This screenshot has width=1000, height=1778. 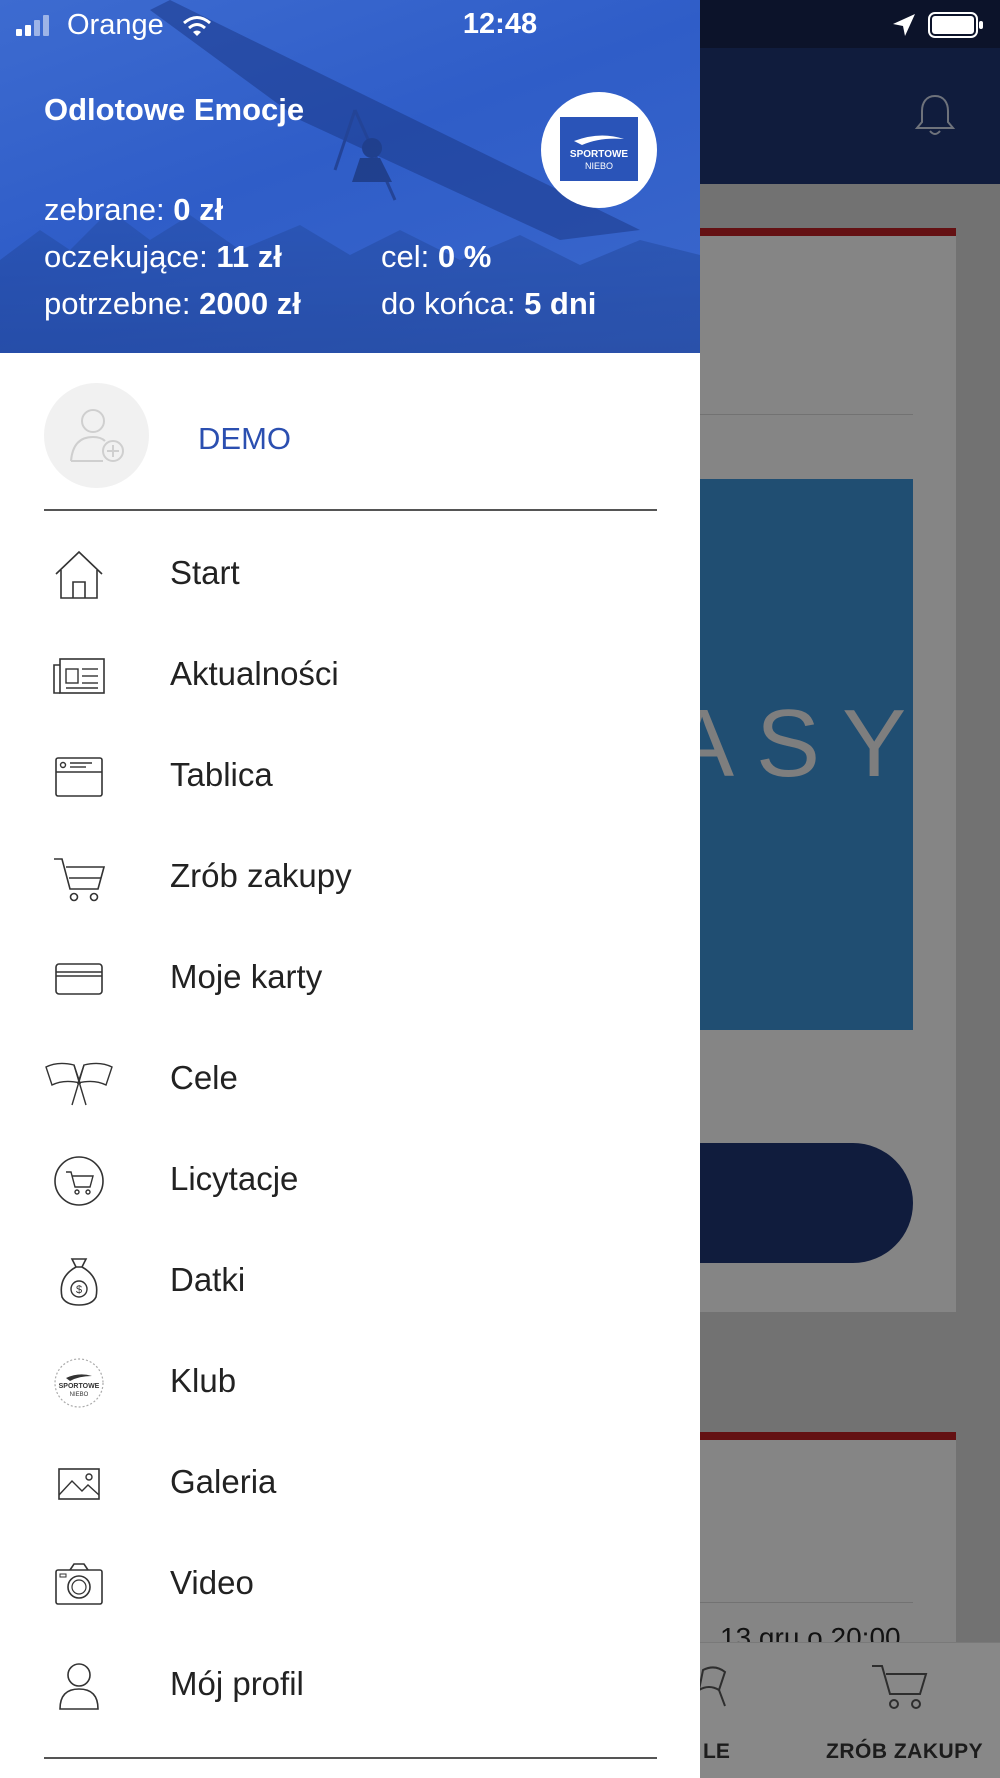 I want to click on menu-item-label: Mój profil, so click(x=237, y=1683).